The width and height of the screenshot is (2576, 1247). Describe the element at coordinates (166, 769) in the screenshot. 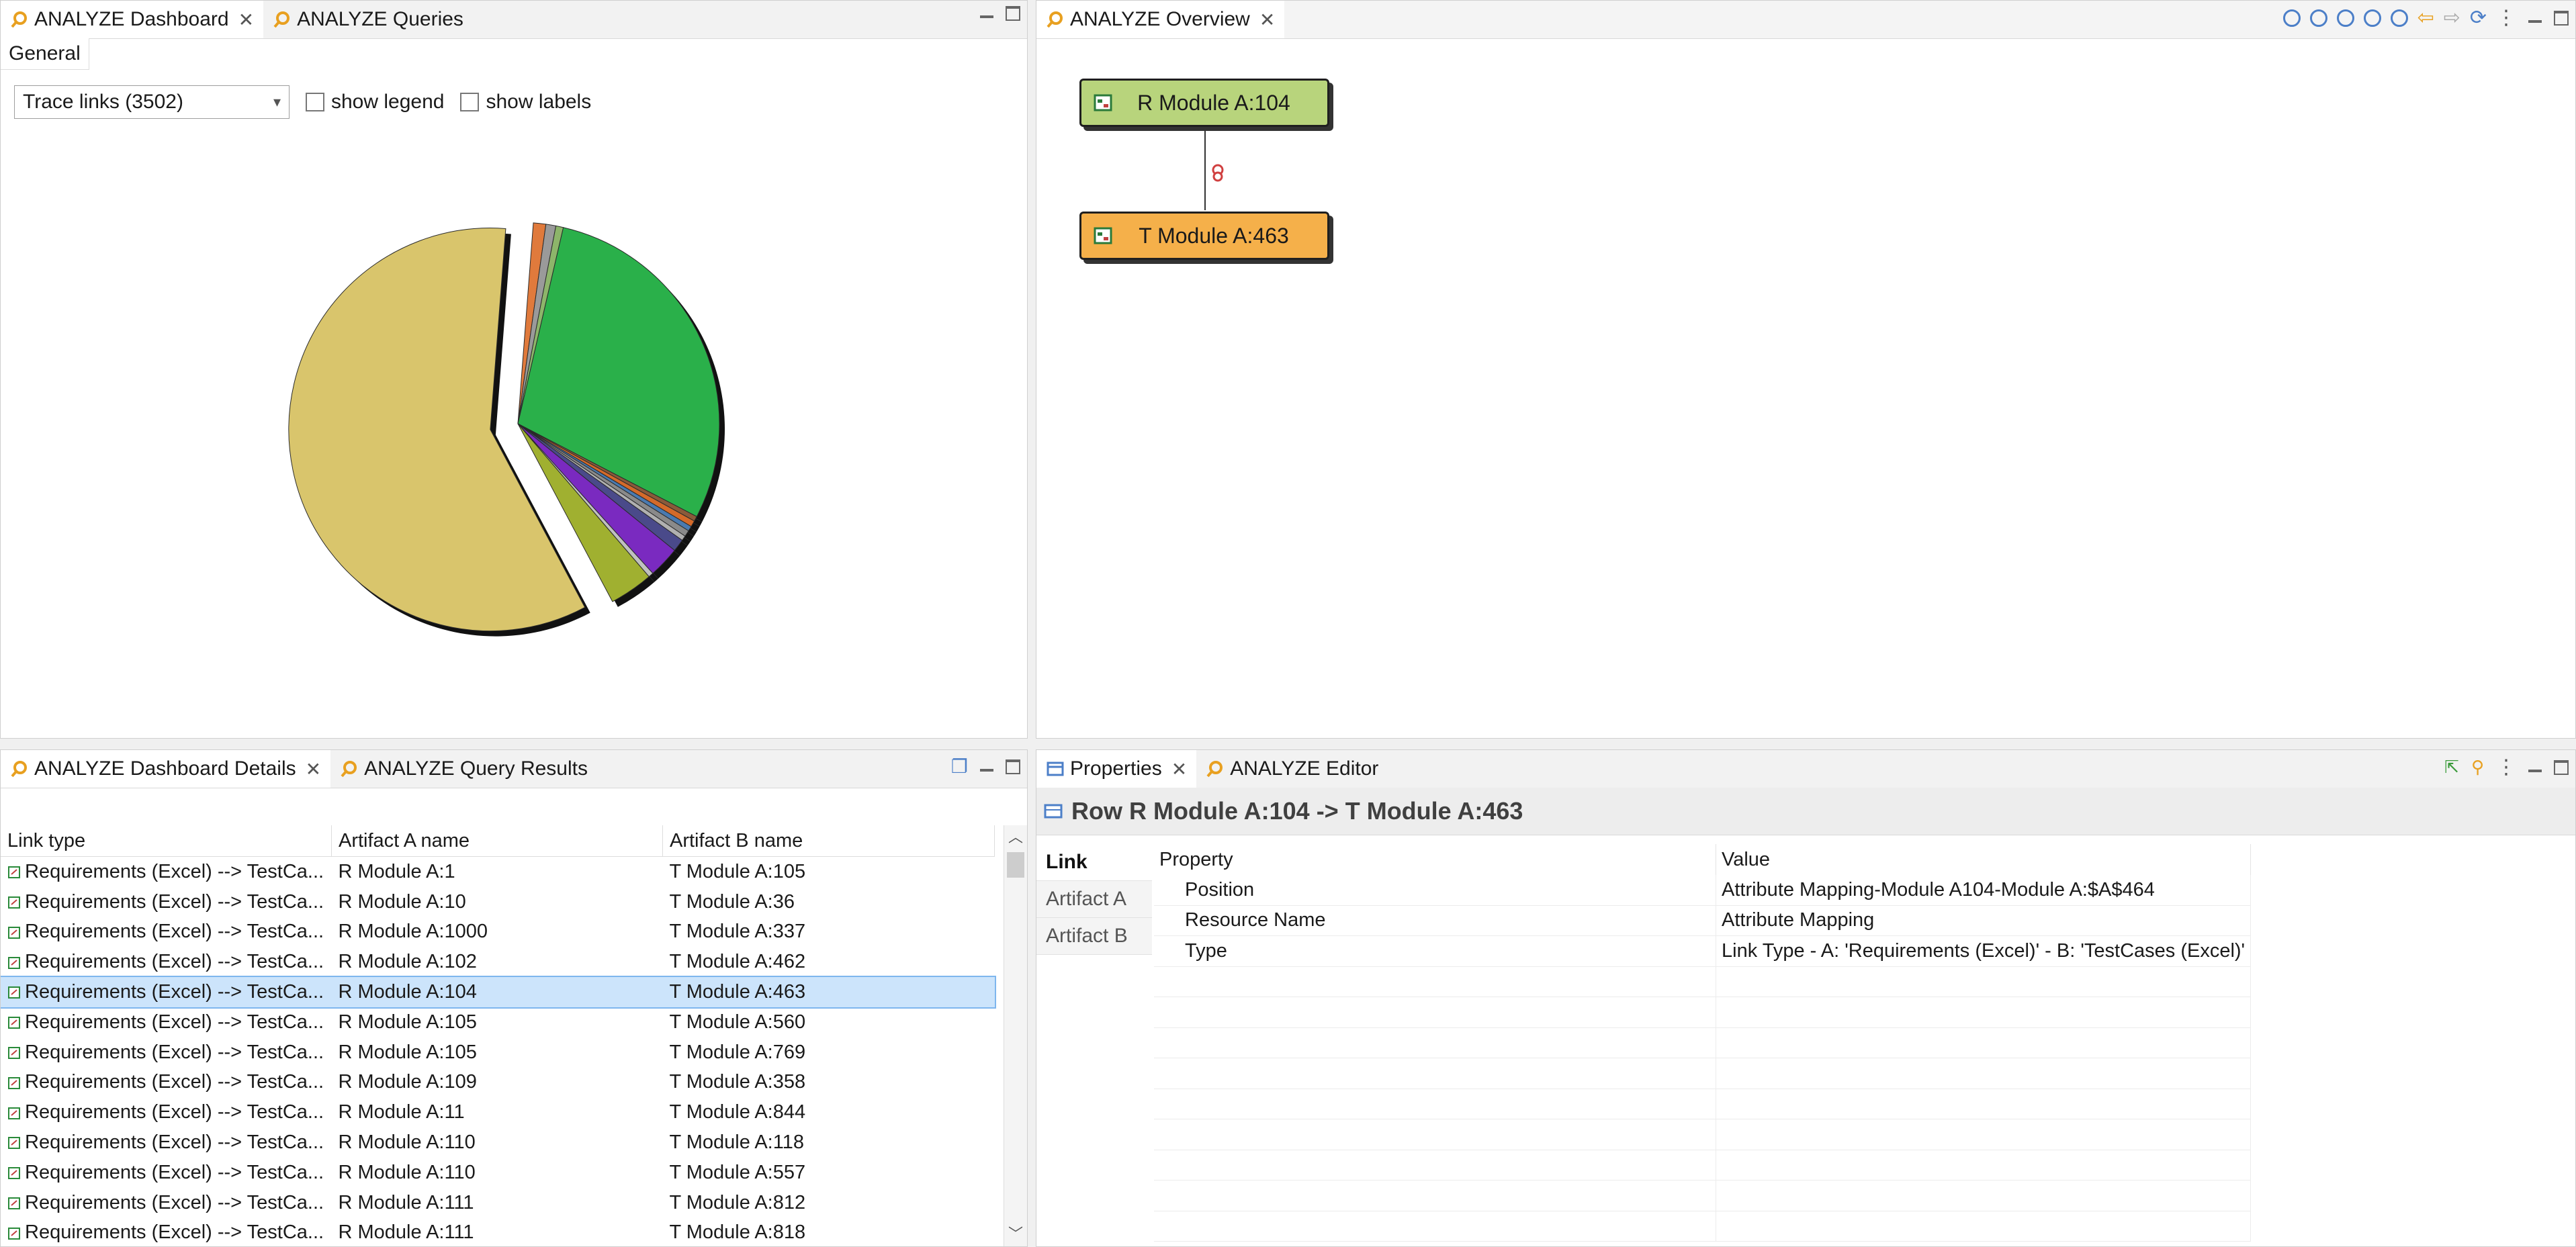

I see `tab-dashboard-details: ANALYZE Dashboard Details ✕` at that location.